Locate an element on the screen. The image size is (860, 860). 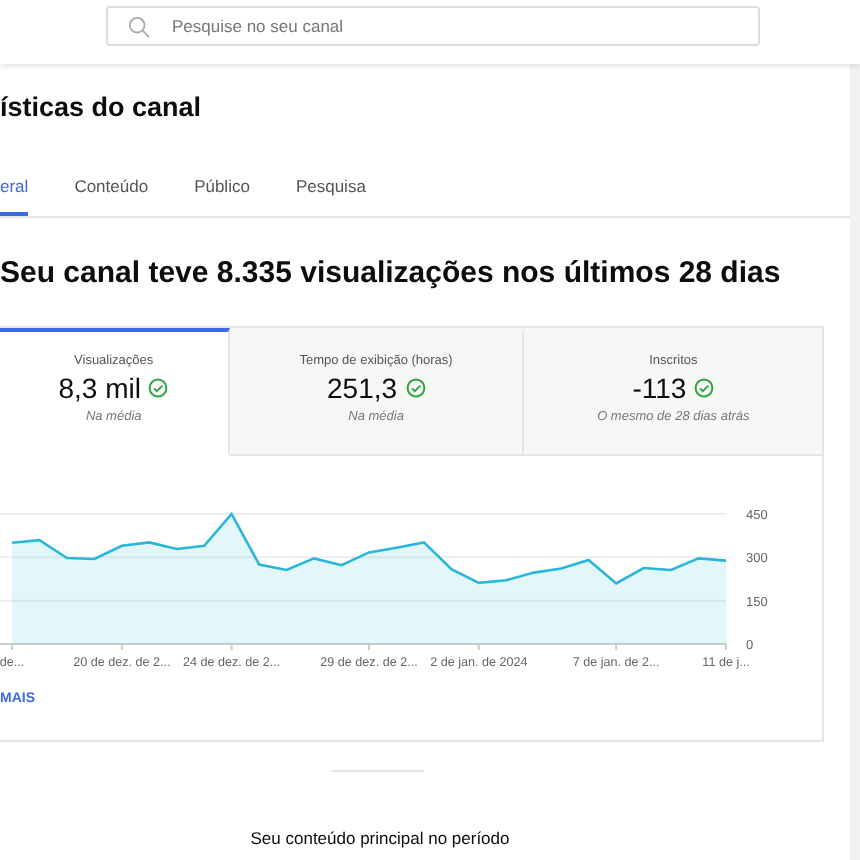
summary-heading: Seu canal teve 8.335 visualizações nos últimos 28 dias is located at coordinates (391, 275).